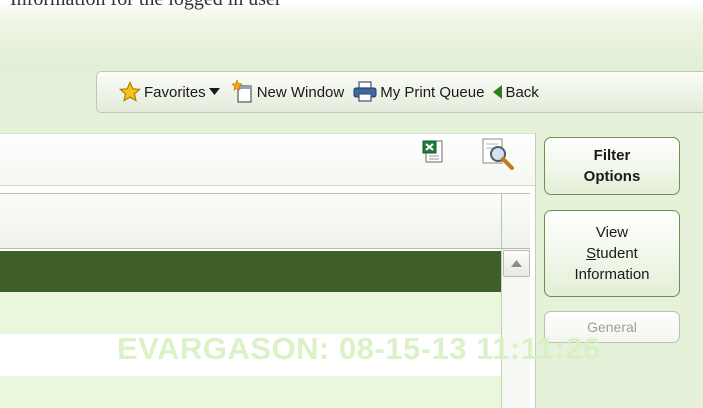 This screenshot has width=703, height=408. I want to click on filter-label-line2: Options, so click(612, 176).